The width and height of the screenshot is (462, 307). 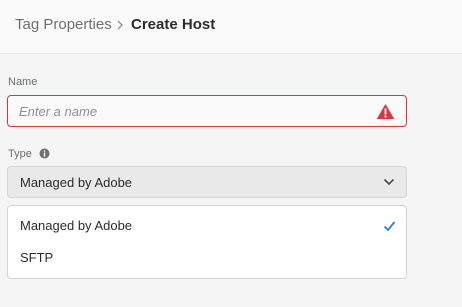 I want to click on type-label: Type, so click(x=20, y=154).